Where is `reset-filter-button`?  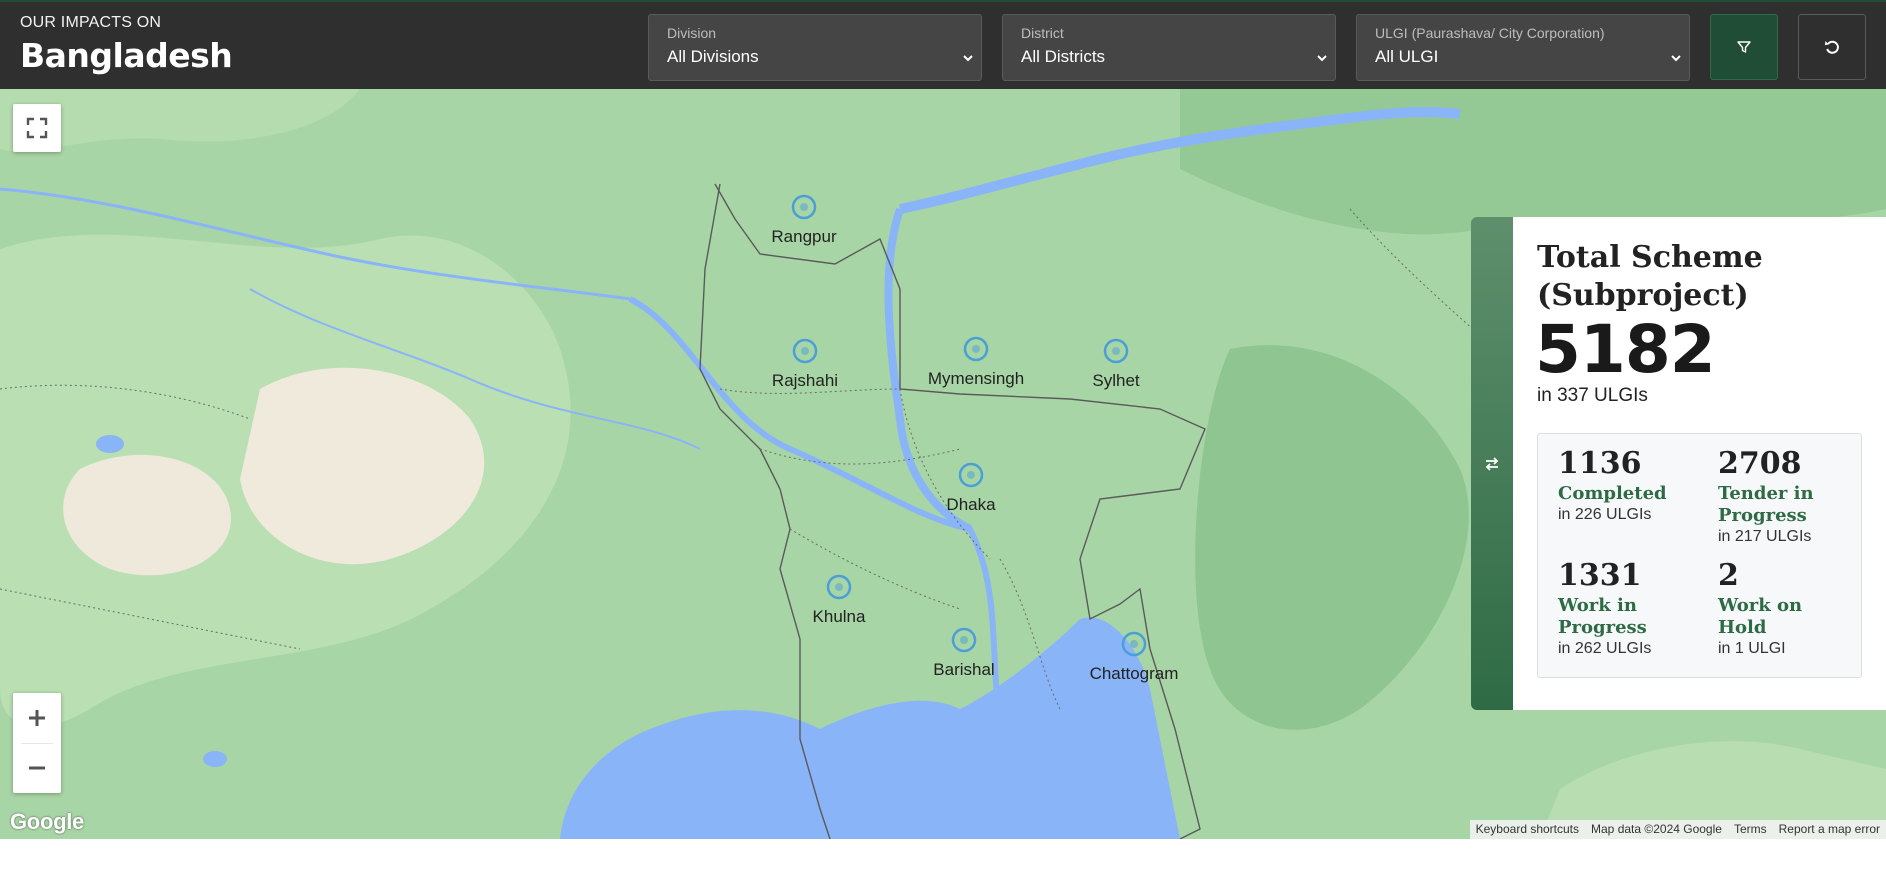 reset-filter-button is located at coordinates (1832, 47).